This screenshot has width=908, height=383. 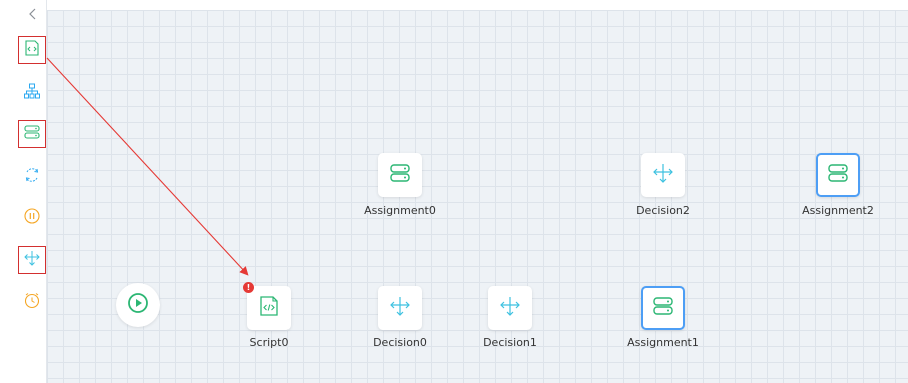 I want to click on hierarchy-icon, so click(x=32, y=93).